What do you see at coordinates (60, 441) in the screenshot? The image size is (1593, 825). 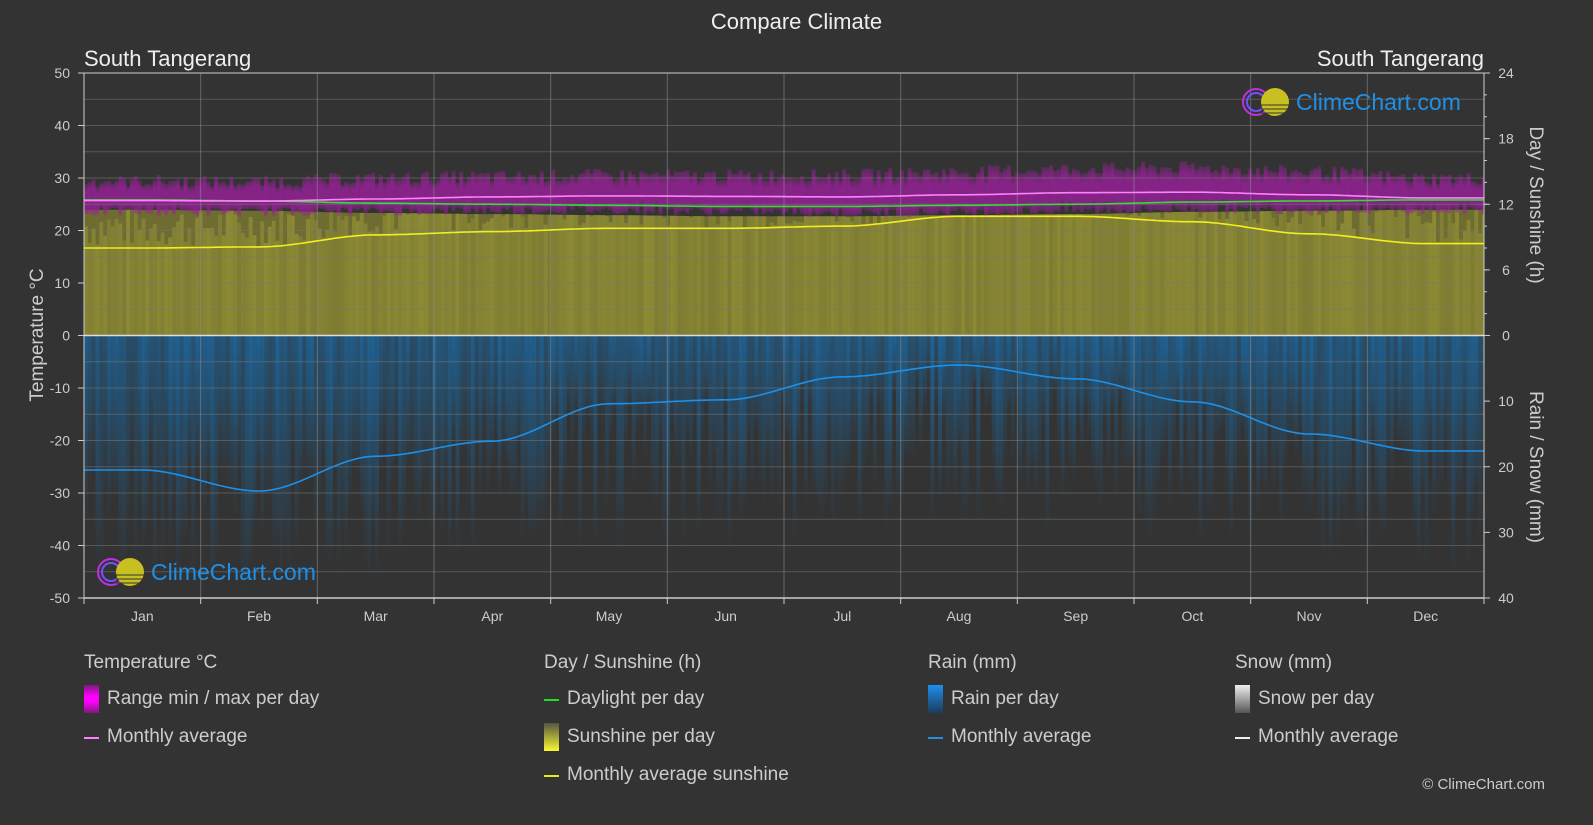 I see `left-tick-label: -20` at bounding box center [60, 441].